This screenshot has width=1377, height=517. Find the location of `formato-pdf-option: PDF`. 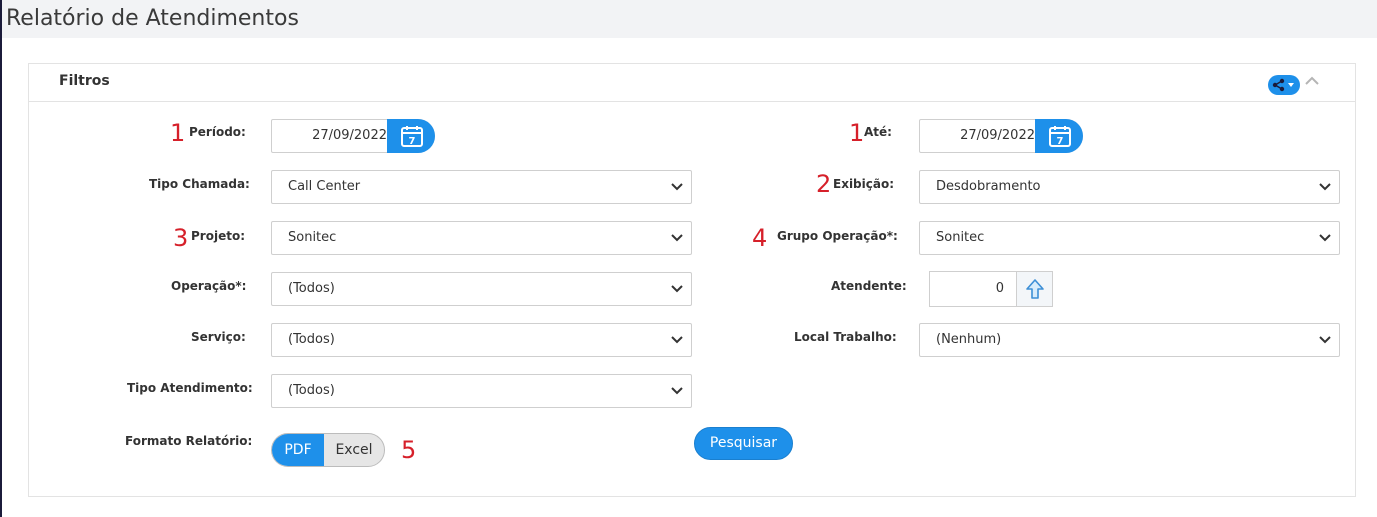

formato-pdf-option: PDF is located at coordinates (298, 450).